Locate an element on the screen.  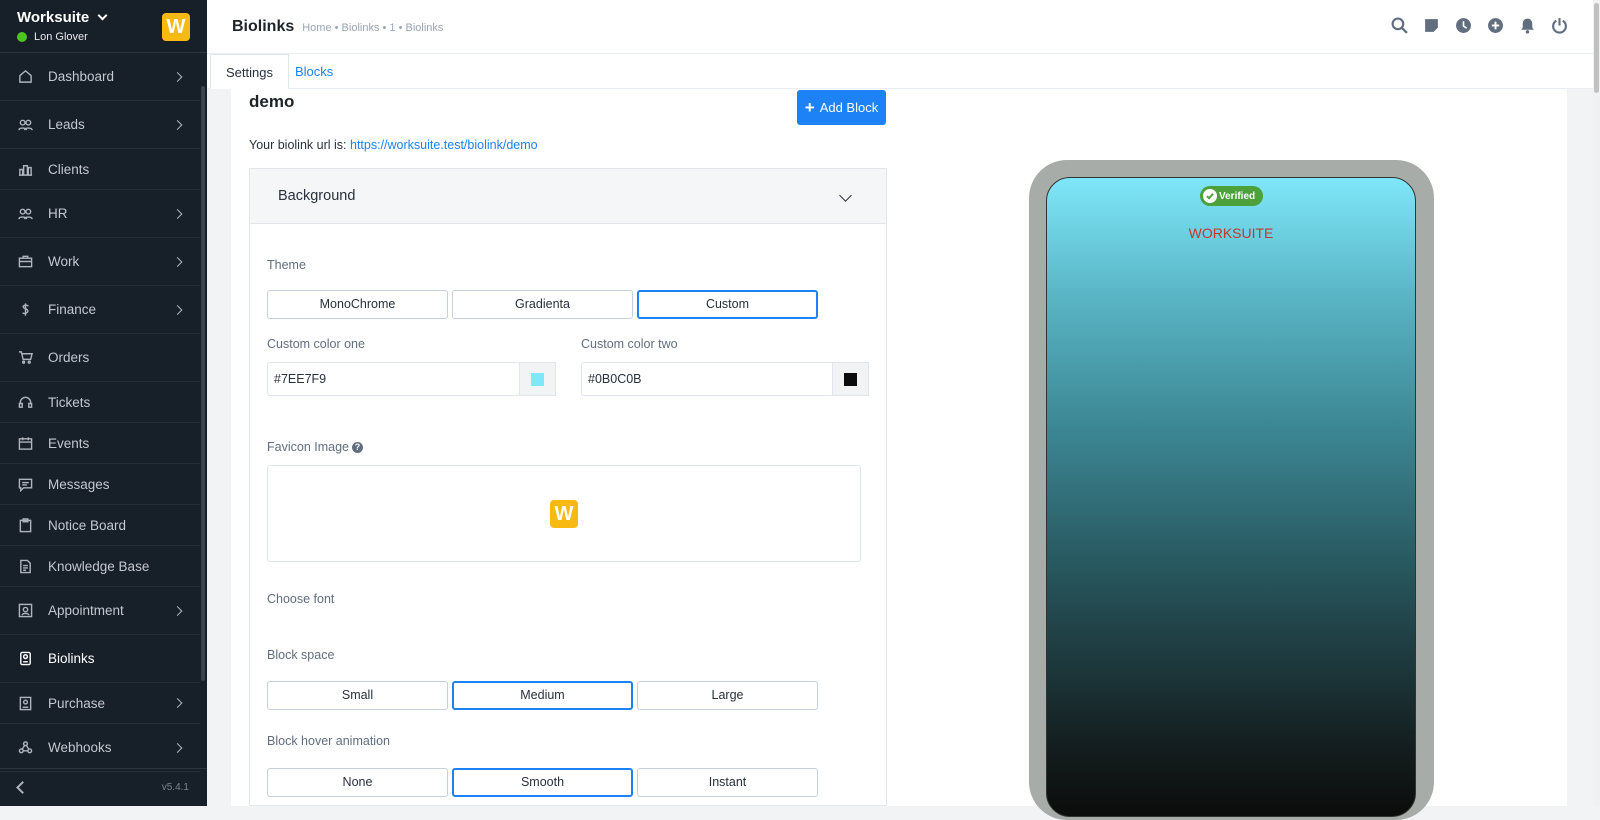
preview-name: WORKSUITE is located at coordinates (1231, 233).